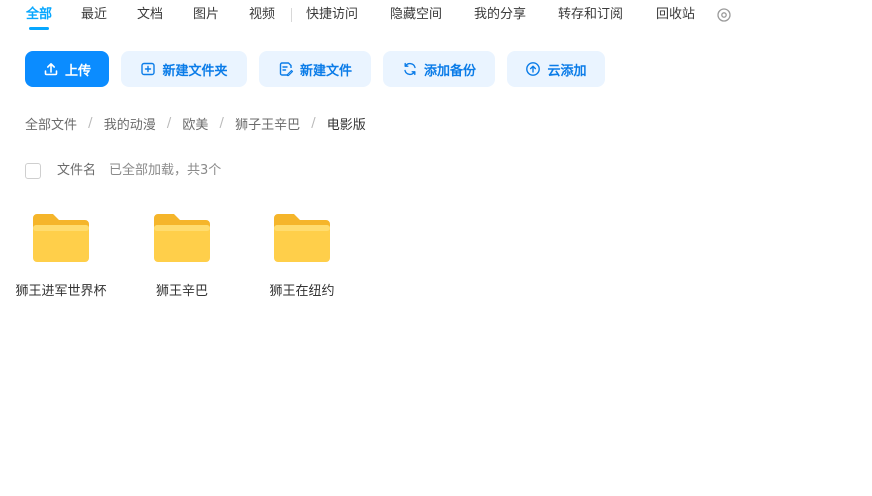  What do you see at coordinates (332, 15) in the screenshot?
I see `tab-quick-access: 快捷访问` at bounding box center [332, 15].